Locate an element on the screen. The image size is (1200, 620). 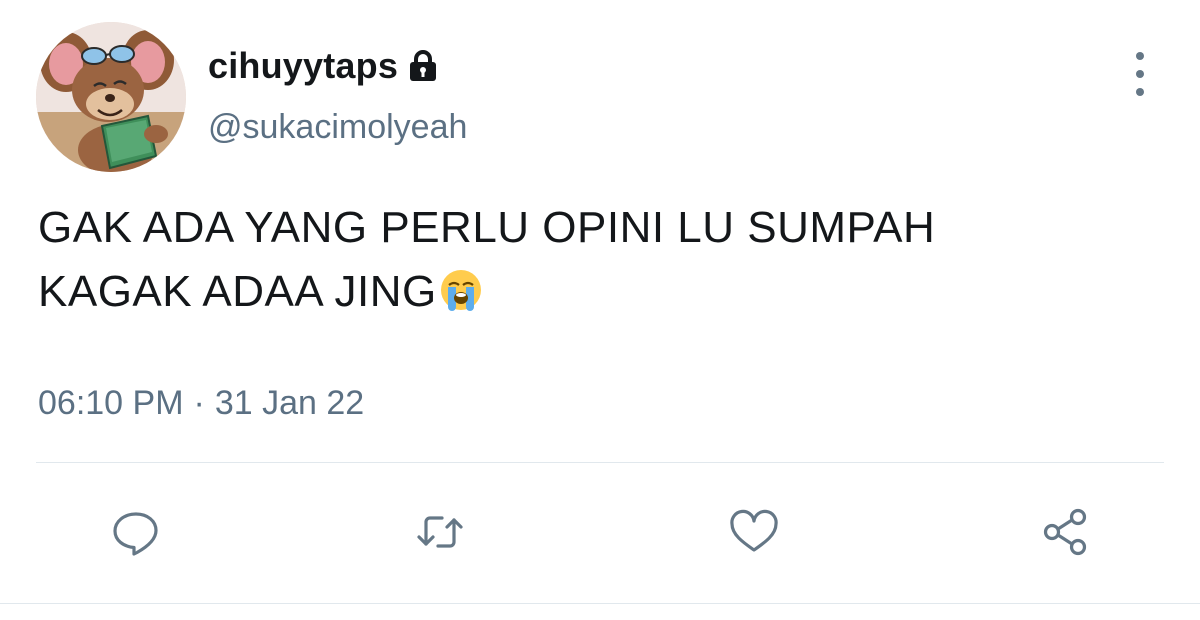
tweet-time: 06:10 PM is located at coordinates (111, 403).